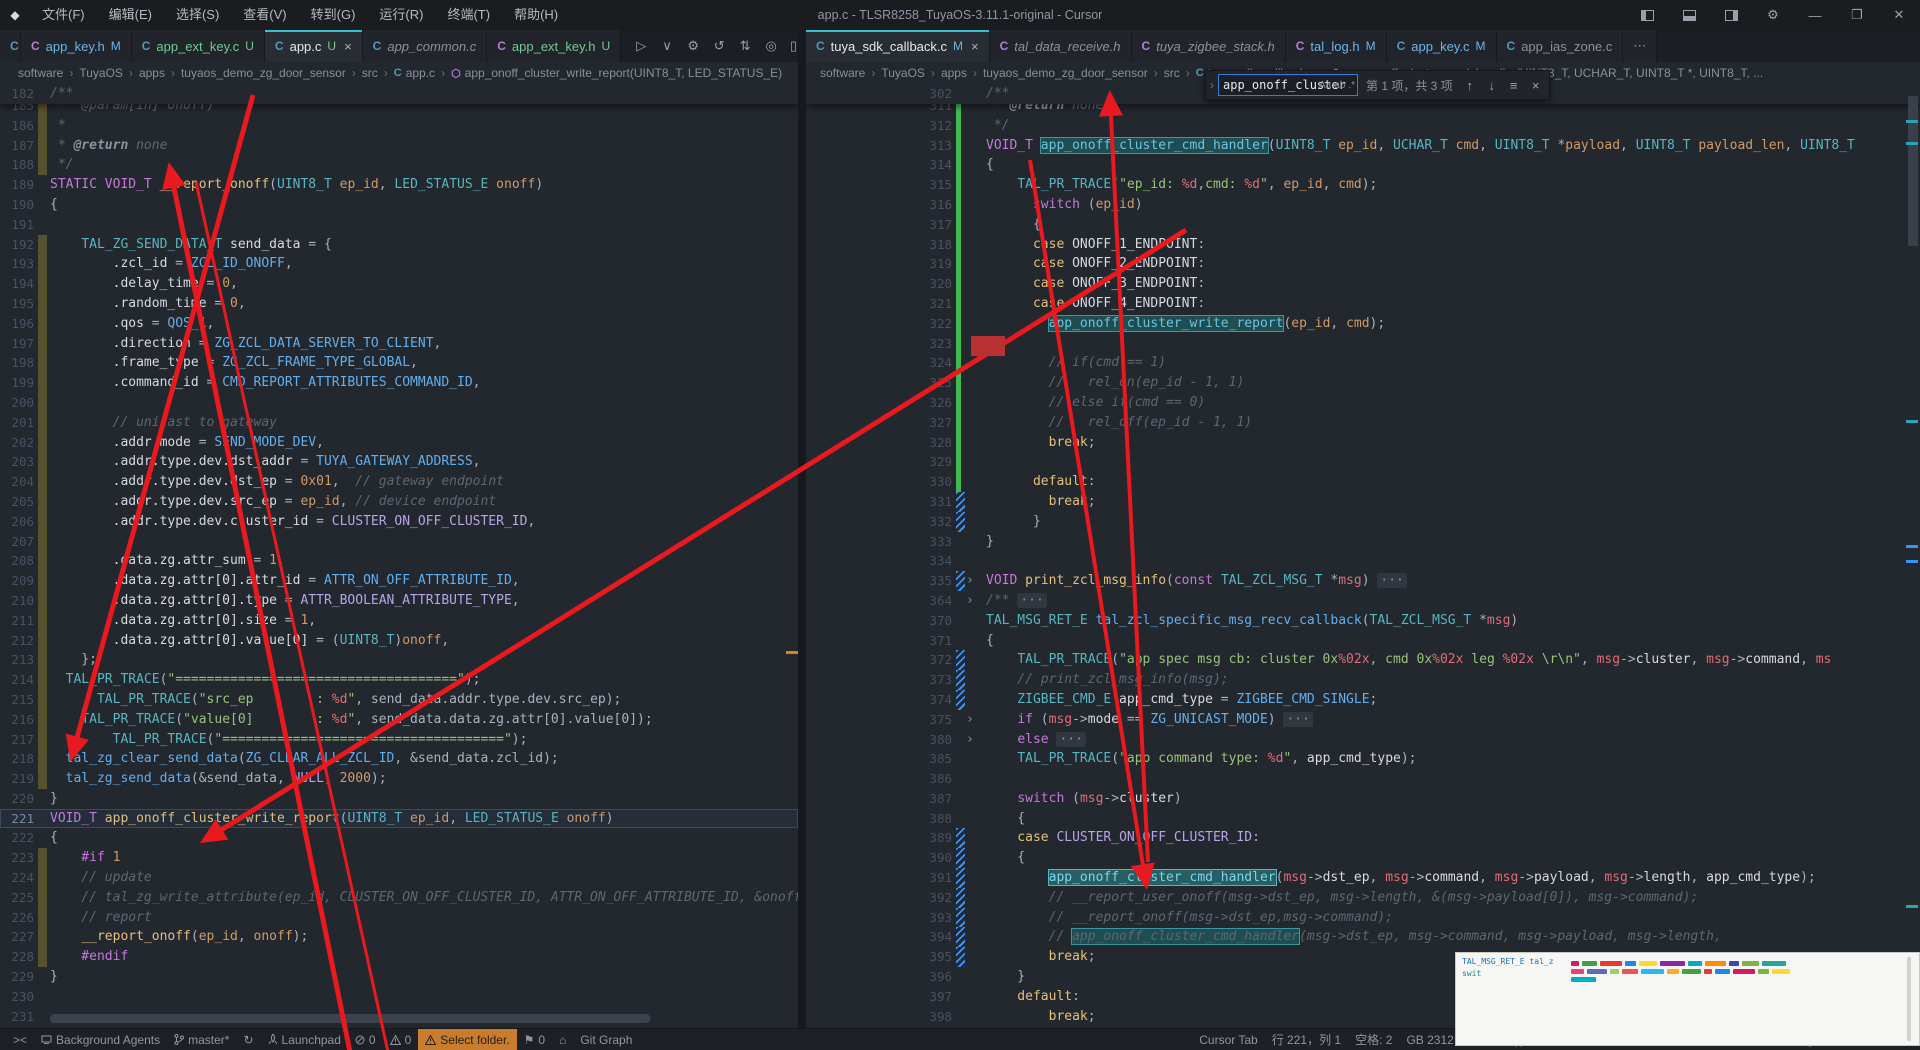 The height and width of the screenshot is (1050, 1920). Describe the element at coordinates (467, 1039) in the screenshot. I see `status-item-Select folder.: Select folder.` at that location.